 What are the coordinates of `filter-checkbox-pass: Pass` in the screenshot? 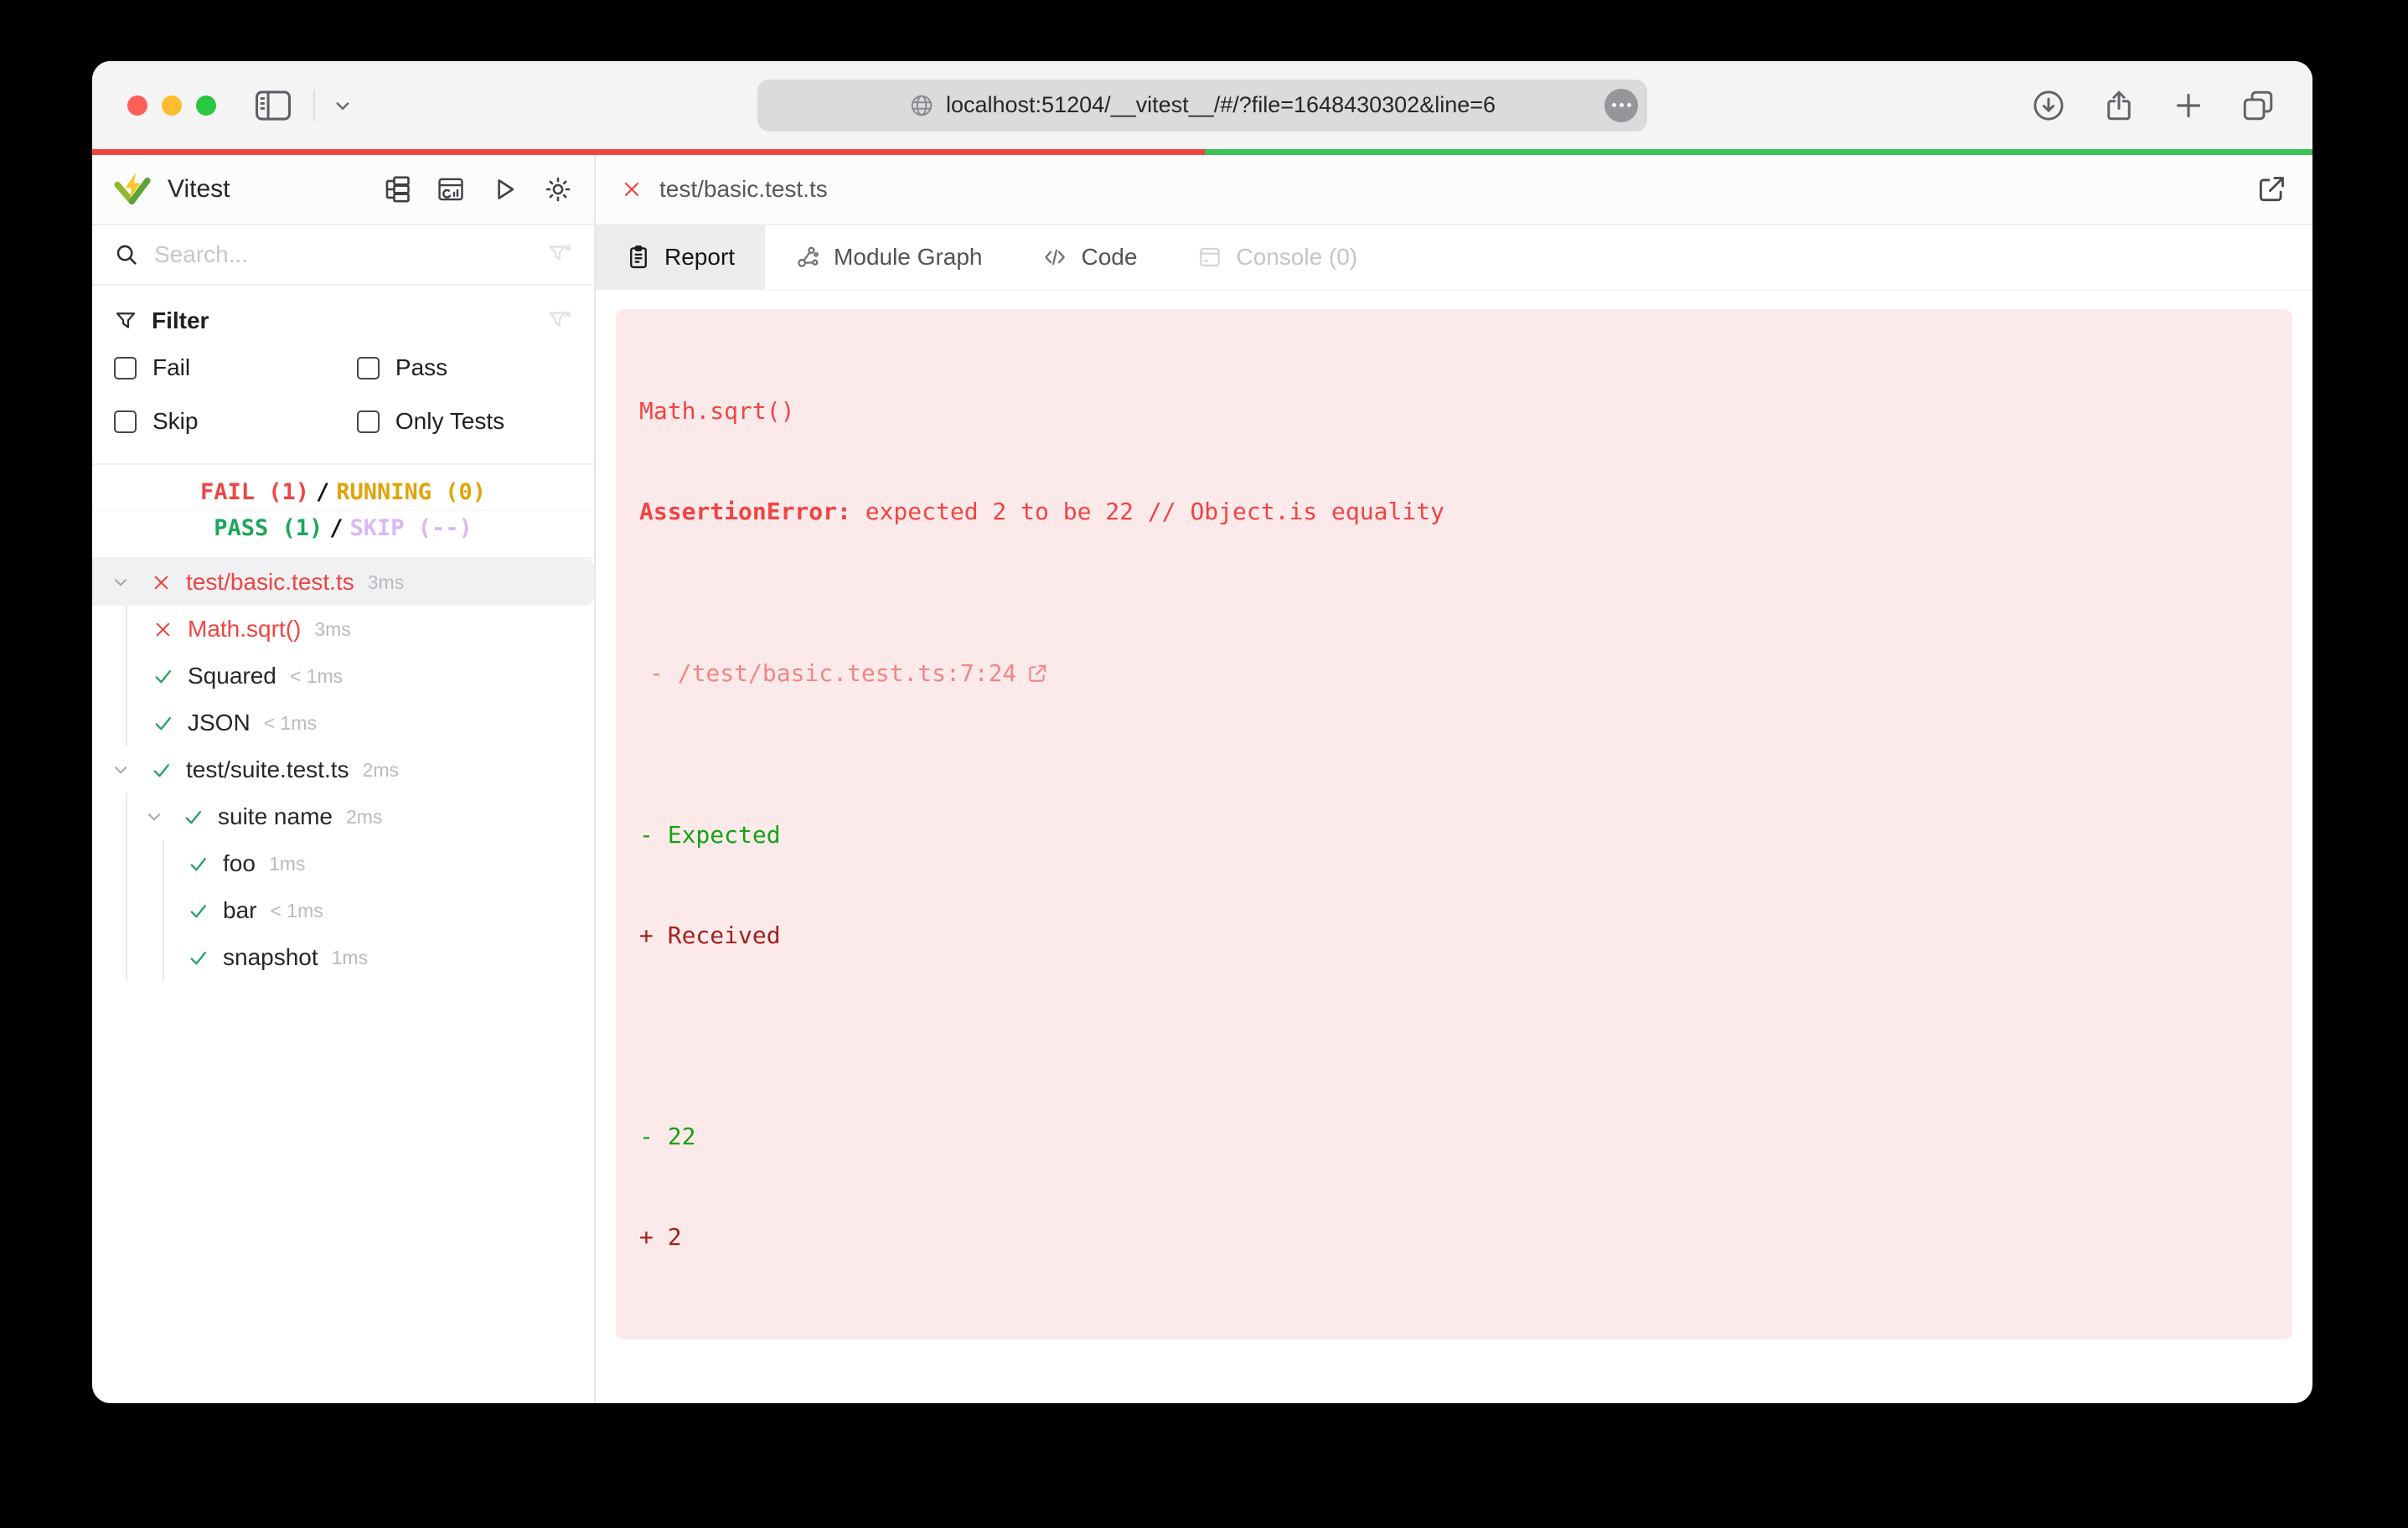 It's located at (464, 367).